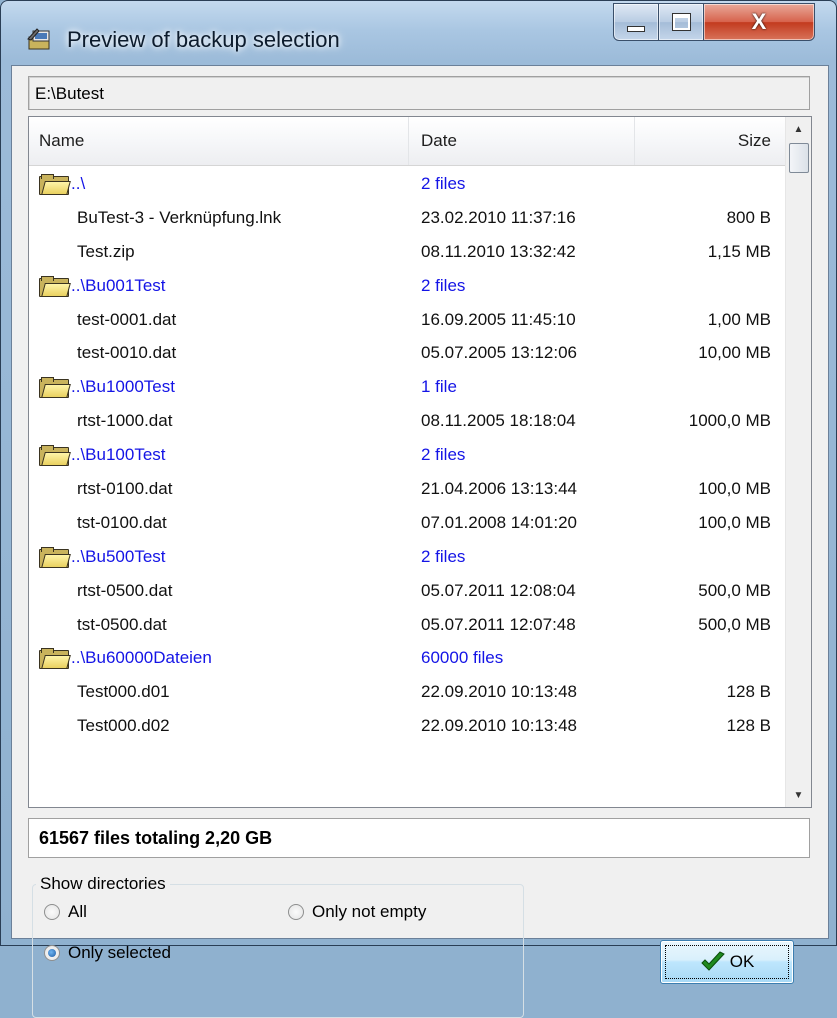 The image size is (837, 1018). Describe the element at coordinates (52, 953) in the screenshot. I see `radio-only-selected-indicator` at that location.